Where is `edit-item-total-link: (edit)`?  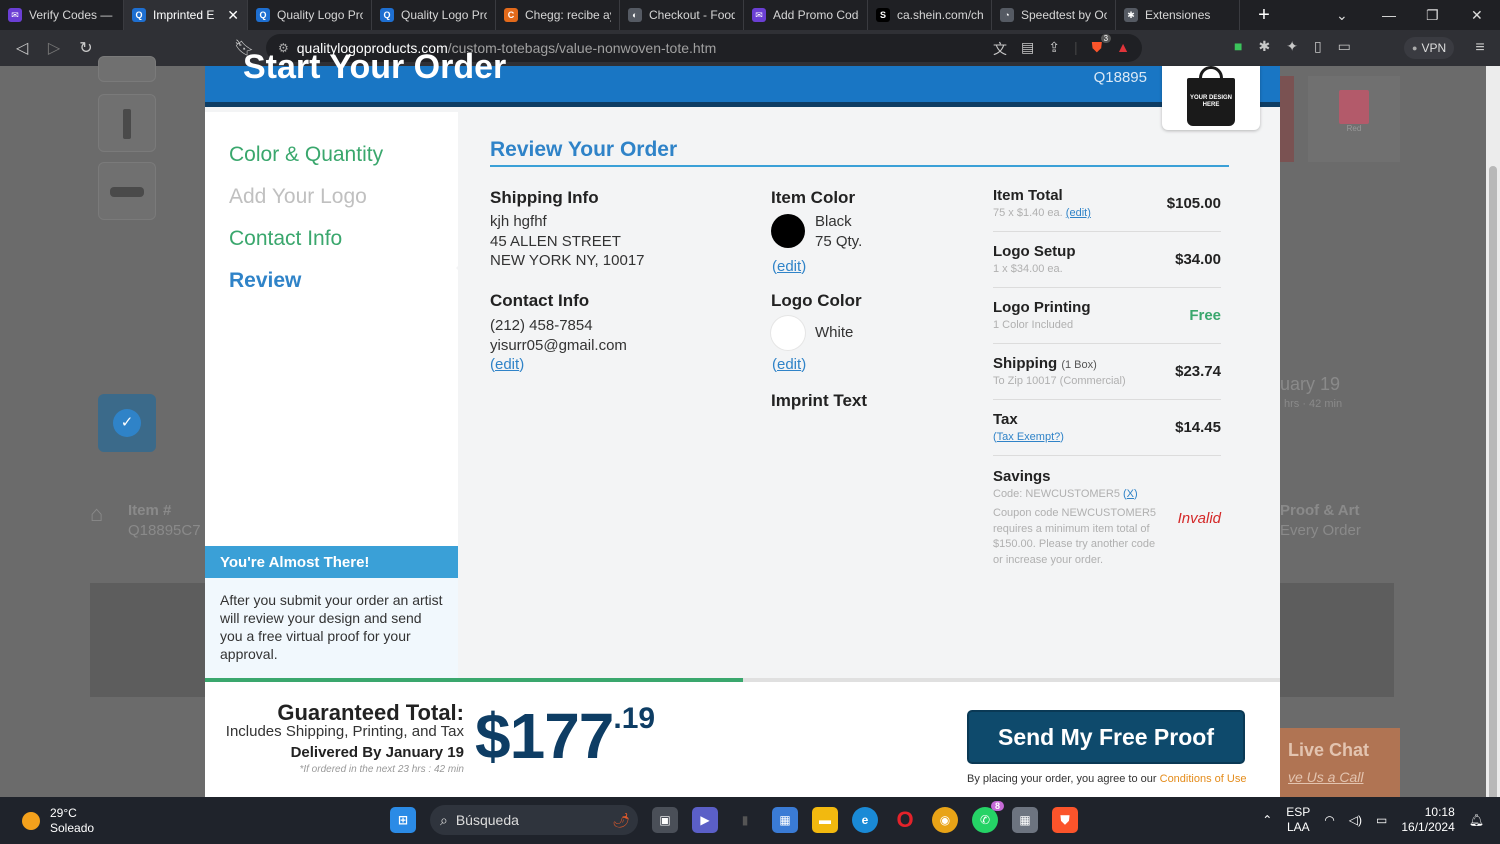
edit-item-total-link: (edit) is located at coordinates (1078, 213).